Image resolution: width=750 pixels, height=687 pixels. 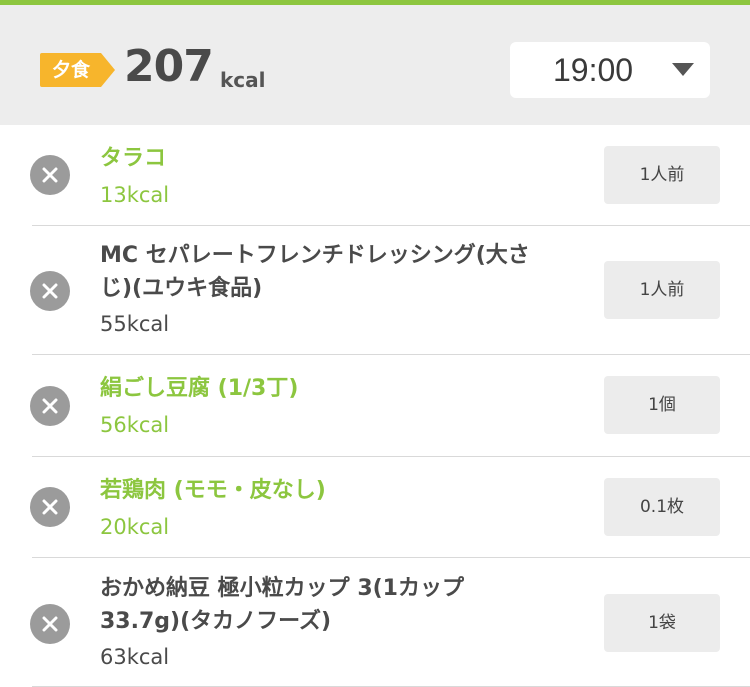 What do you see at coordinates (390, 175) in the screenshot?
I see `food-row: タラコ 13kcal 1人前` at bounding box center [390, 175].